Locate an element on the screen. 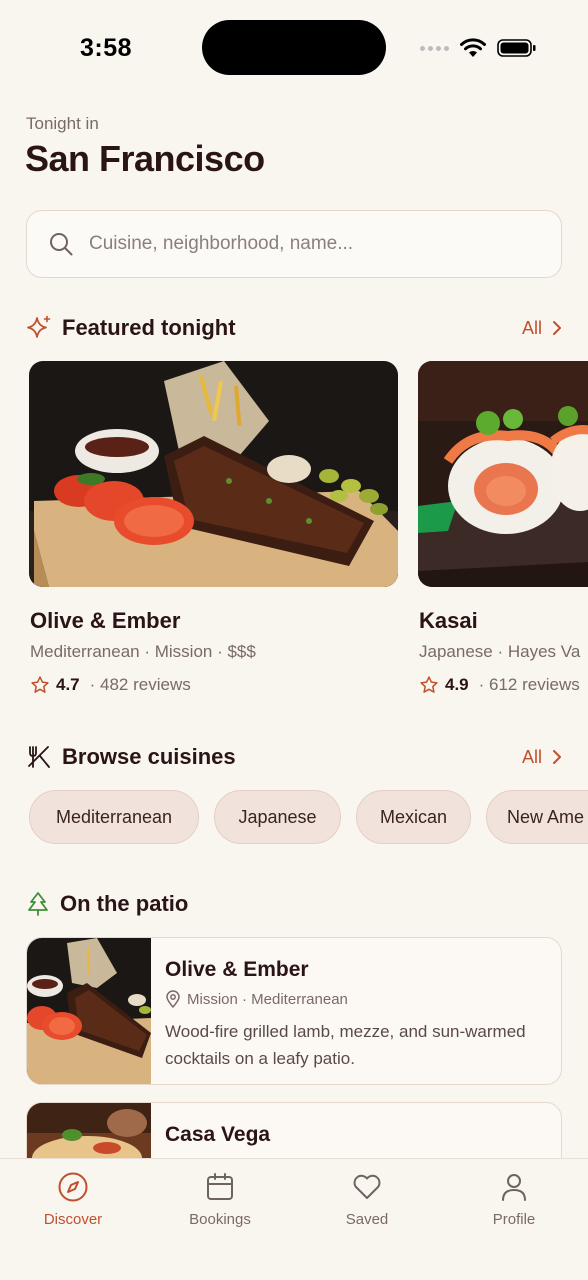  tab-profile: Profile is located at coordinates (514, 1199).